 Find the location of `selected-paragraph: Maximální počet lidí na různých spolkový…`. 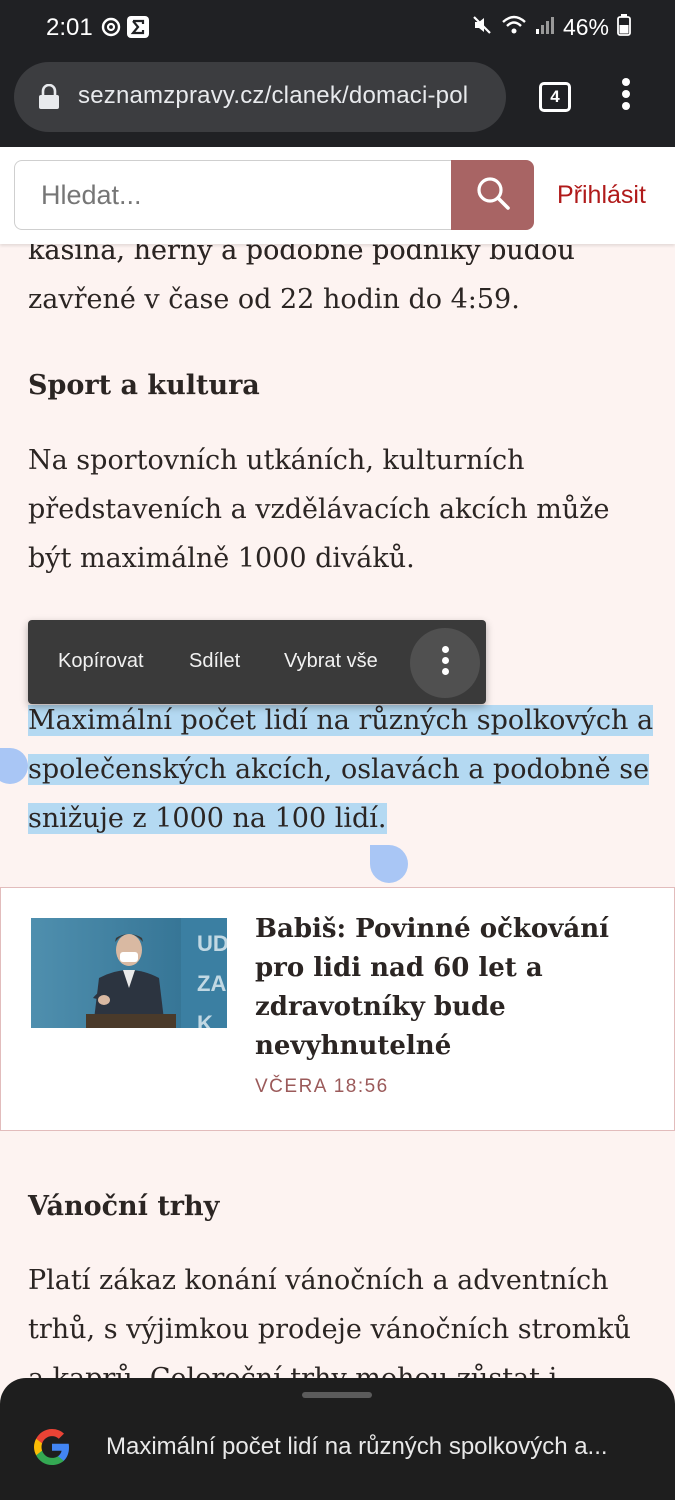

selected-paragraph: Maximální počet lidí na různých spolkový… is located at coordinates (351, 769).